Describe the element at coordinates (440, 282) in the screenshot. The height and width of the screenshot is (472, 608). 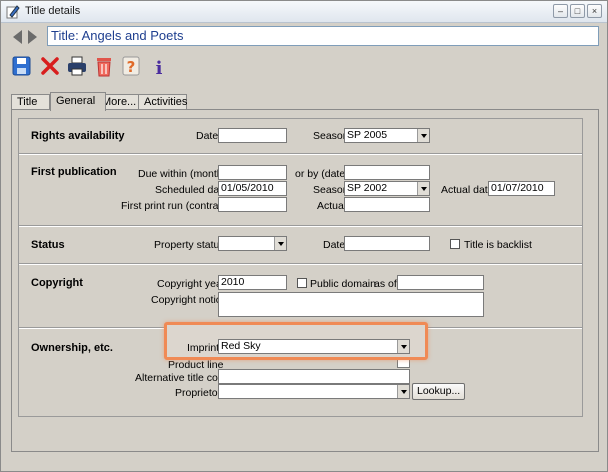
I see `as-of-input` at that location.